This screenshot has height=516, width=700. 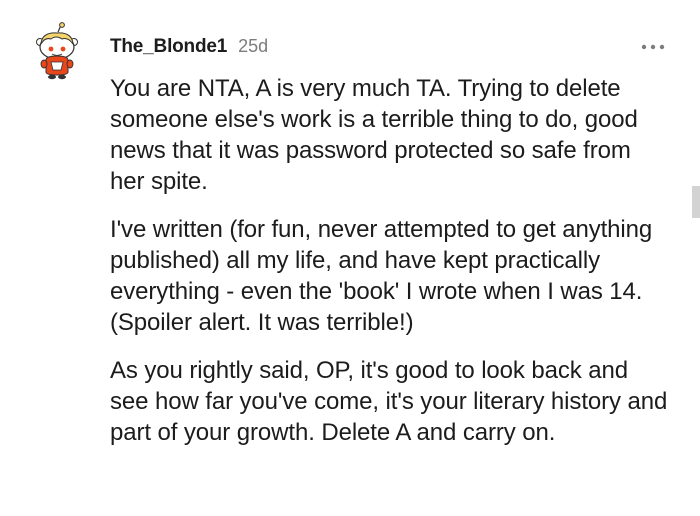 What do you see at coordinates (168, 47) in the screenshot?
I see `username-link: The_Blonde1` at bounding box center [168, 47].